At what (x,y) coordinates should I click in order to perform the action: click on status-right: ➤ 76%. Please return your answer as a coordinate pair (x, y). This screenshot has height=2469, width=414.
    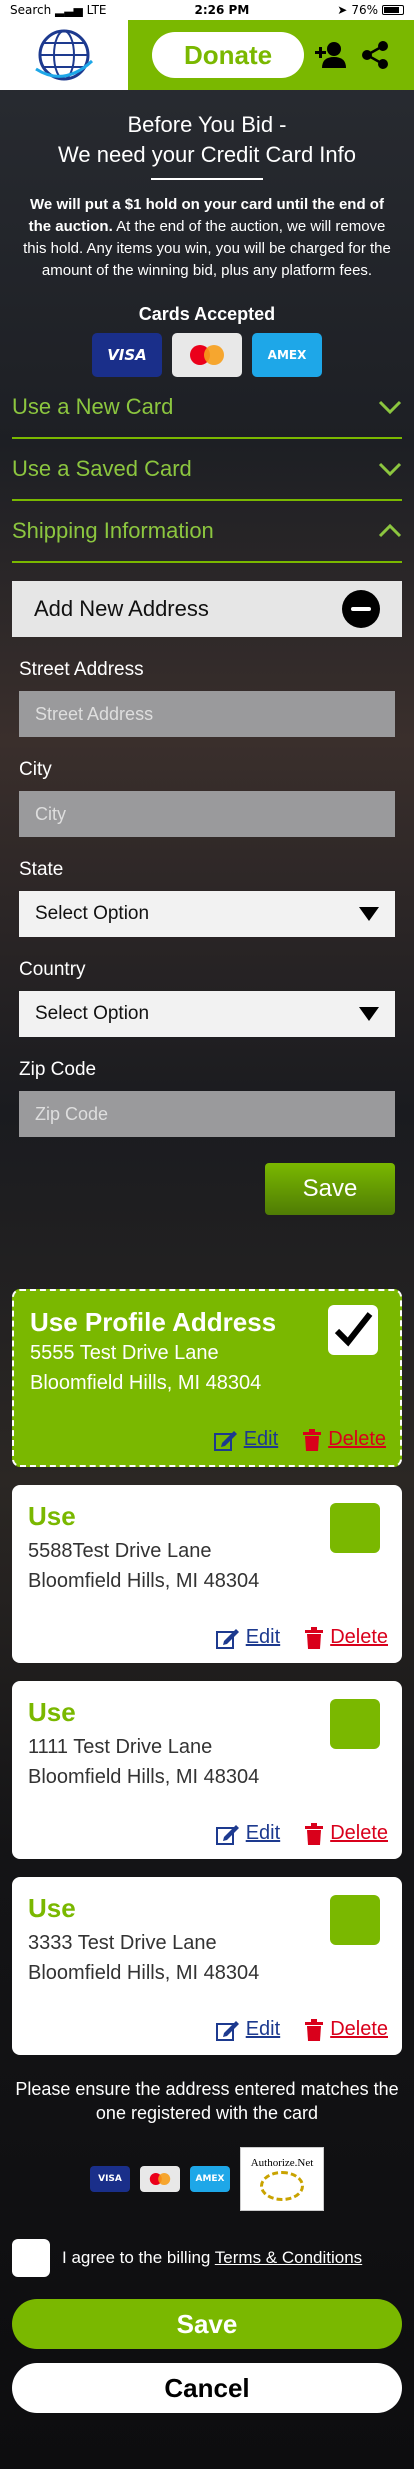
    Looking at the image, I should click on (370, 10).